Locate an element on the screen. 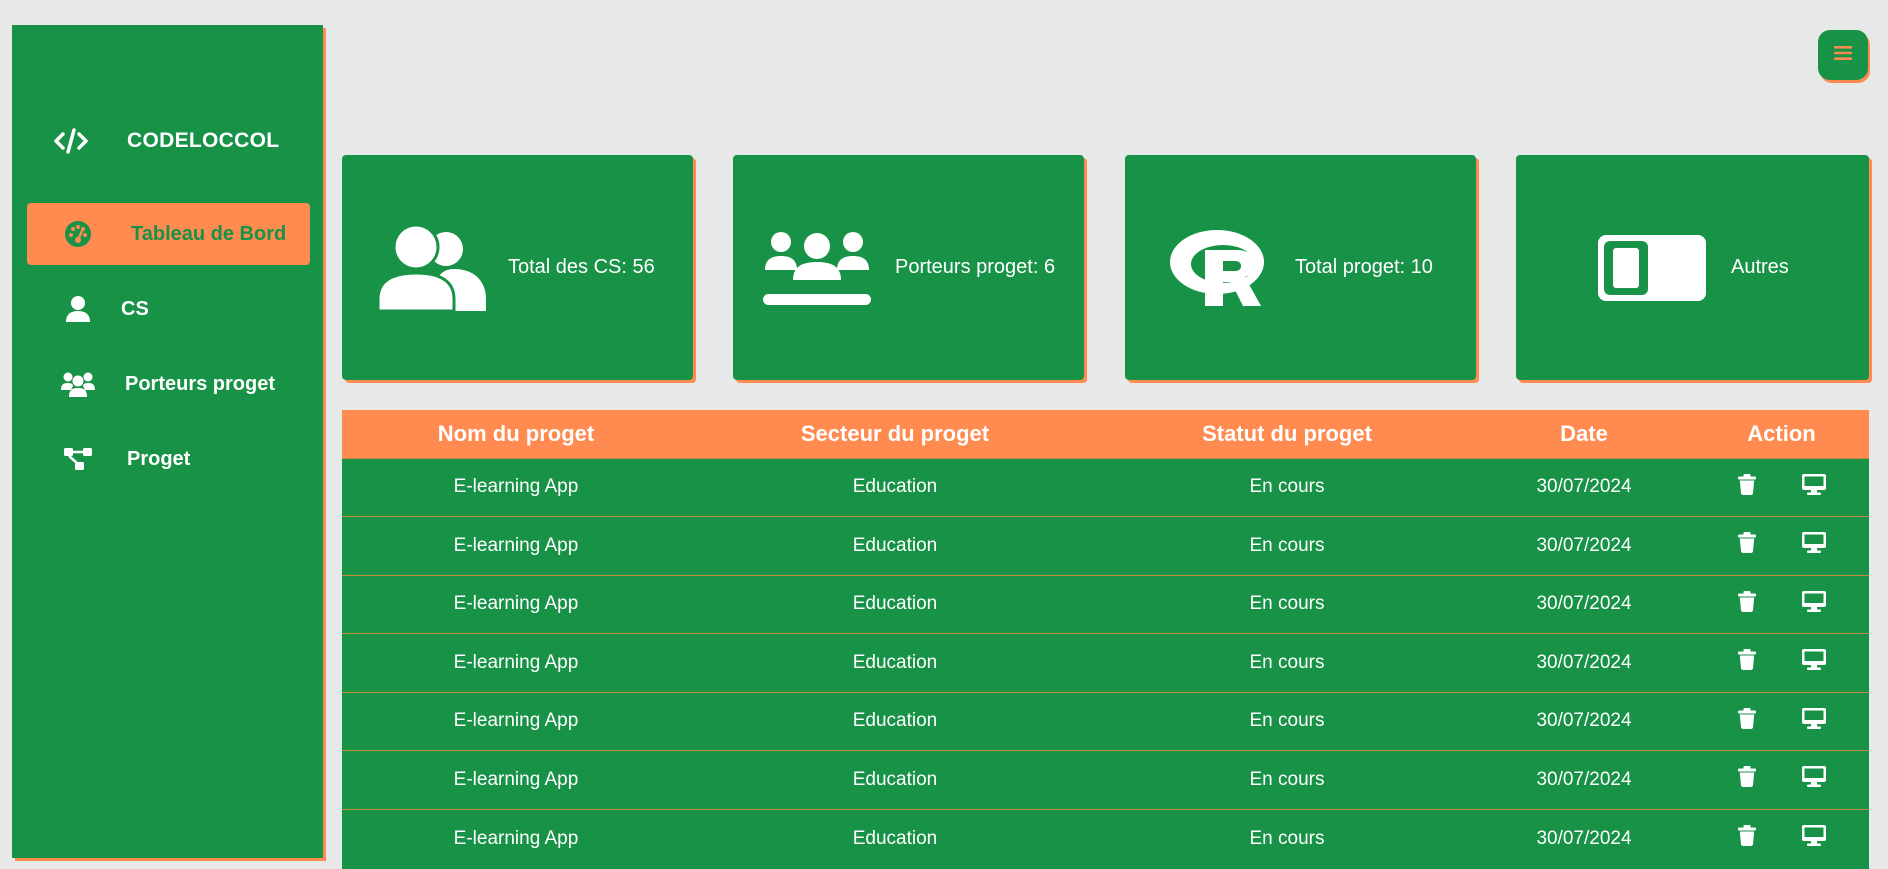 The image size is (1888, 869). stat-card-label: Porteurs proget: 6 is located at coordinates (975, 267).